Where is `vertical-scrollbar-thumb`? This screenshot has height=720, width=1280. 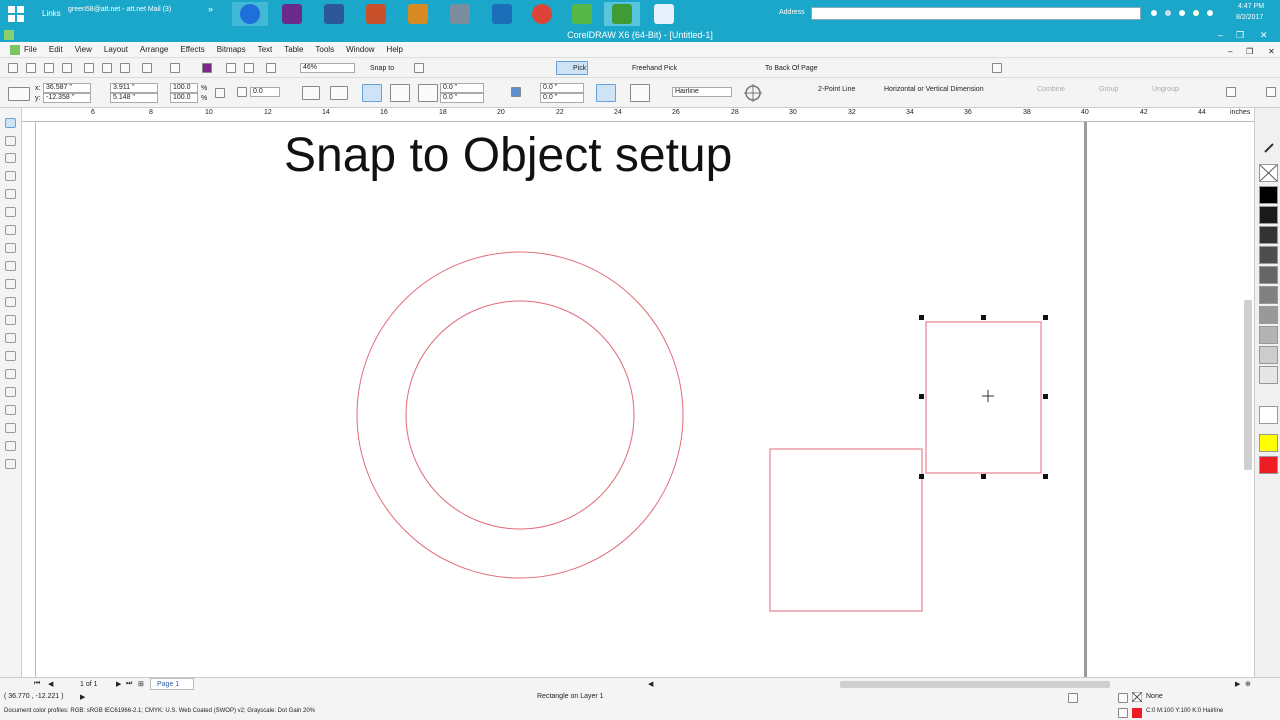
vertical-scrollbar-thumb is located at coordinates (1248, 385).